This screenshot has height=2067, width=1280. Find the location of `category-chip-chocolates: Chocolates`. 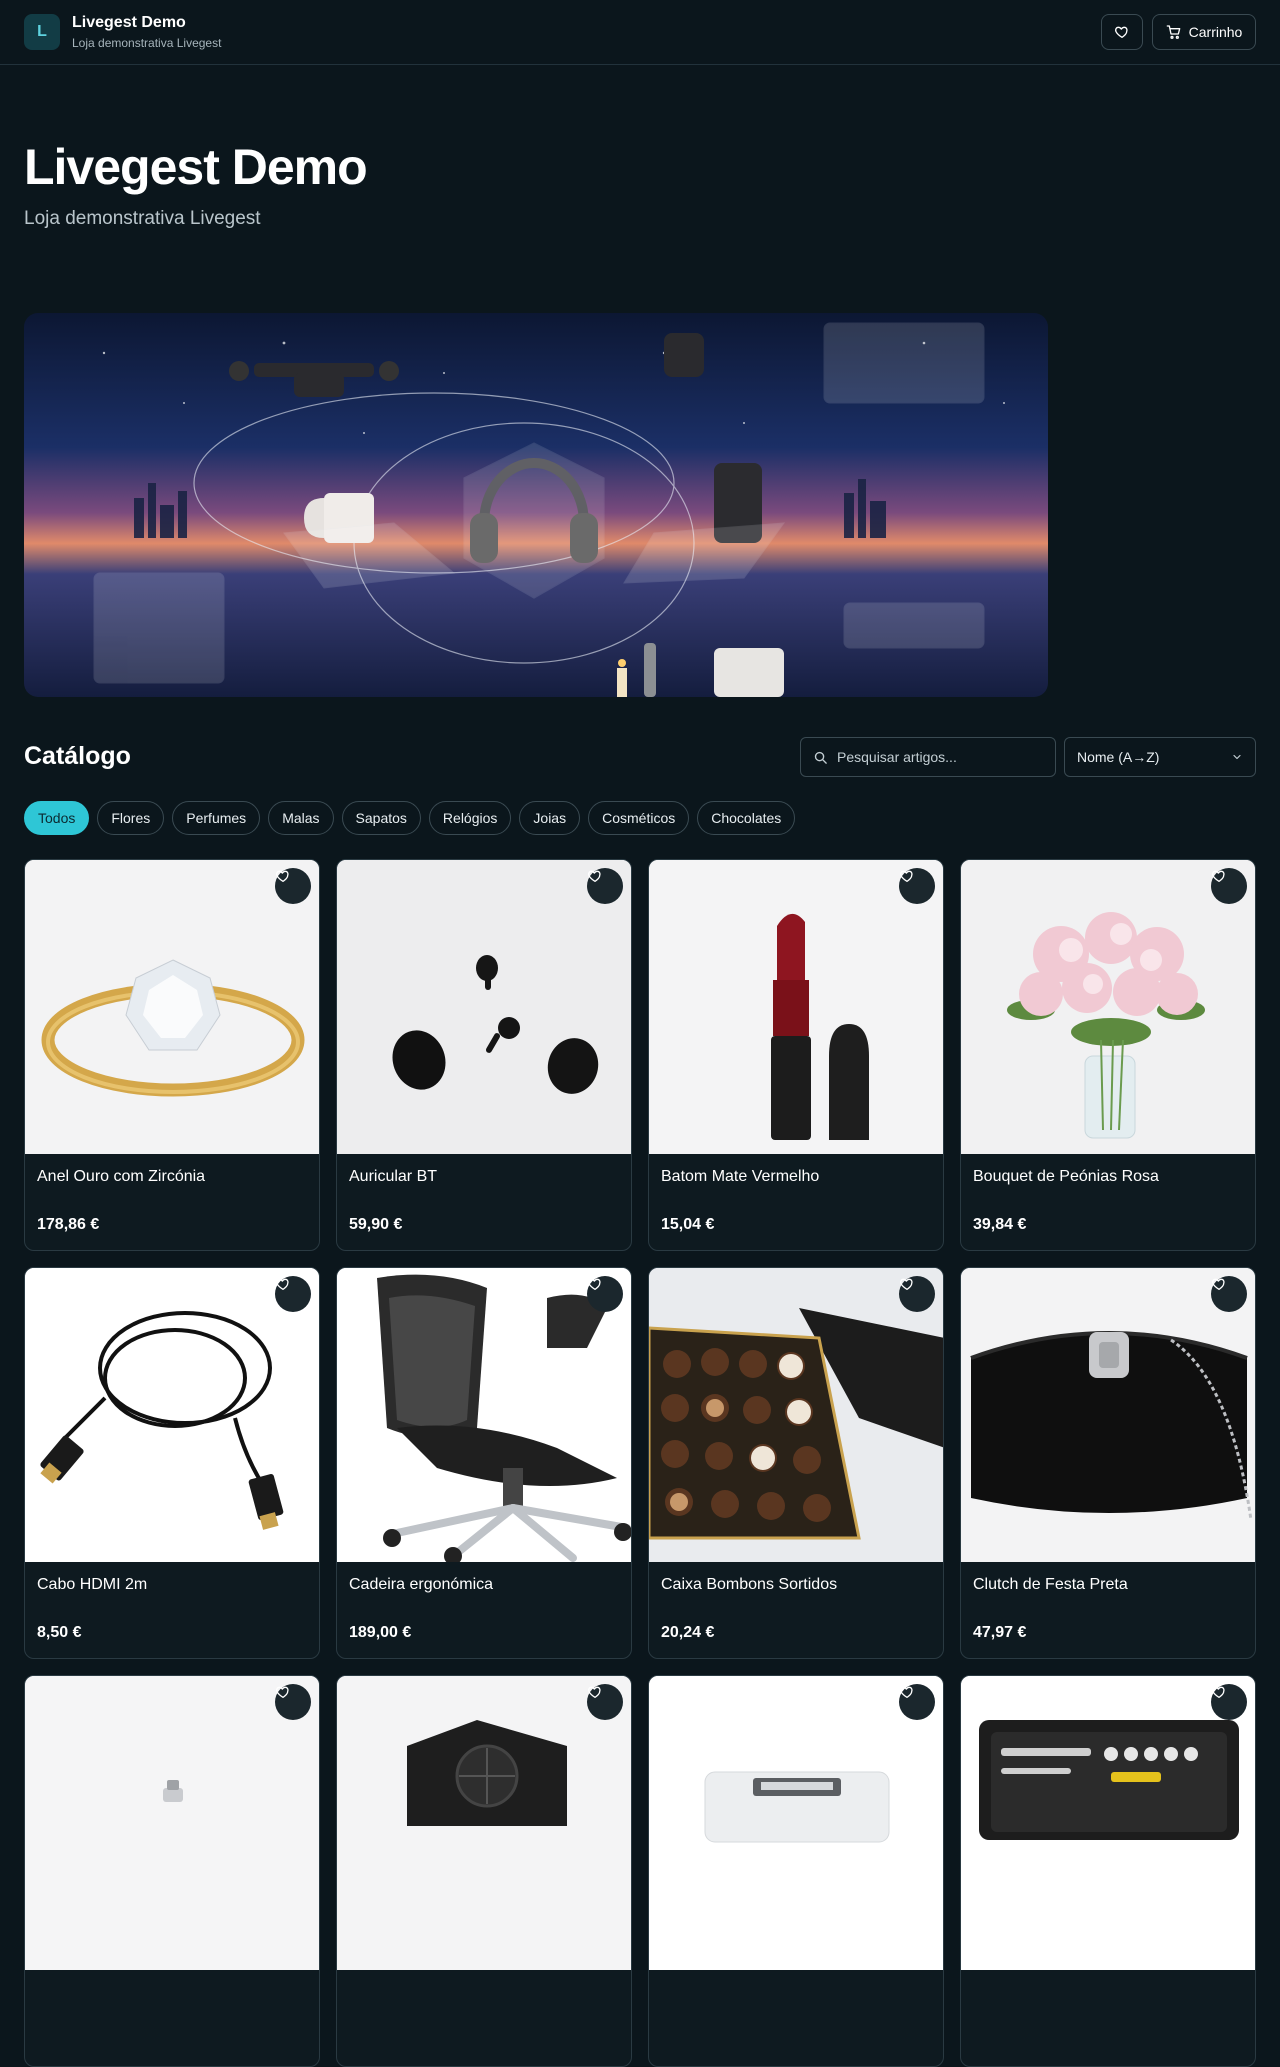

category-chip-chocolates: Chocolates is located at coordinates (746, 818).